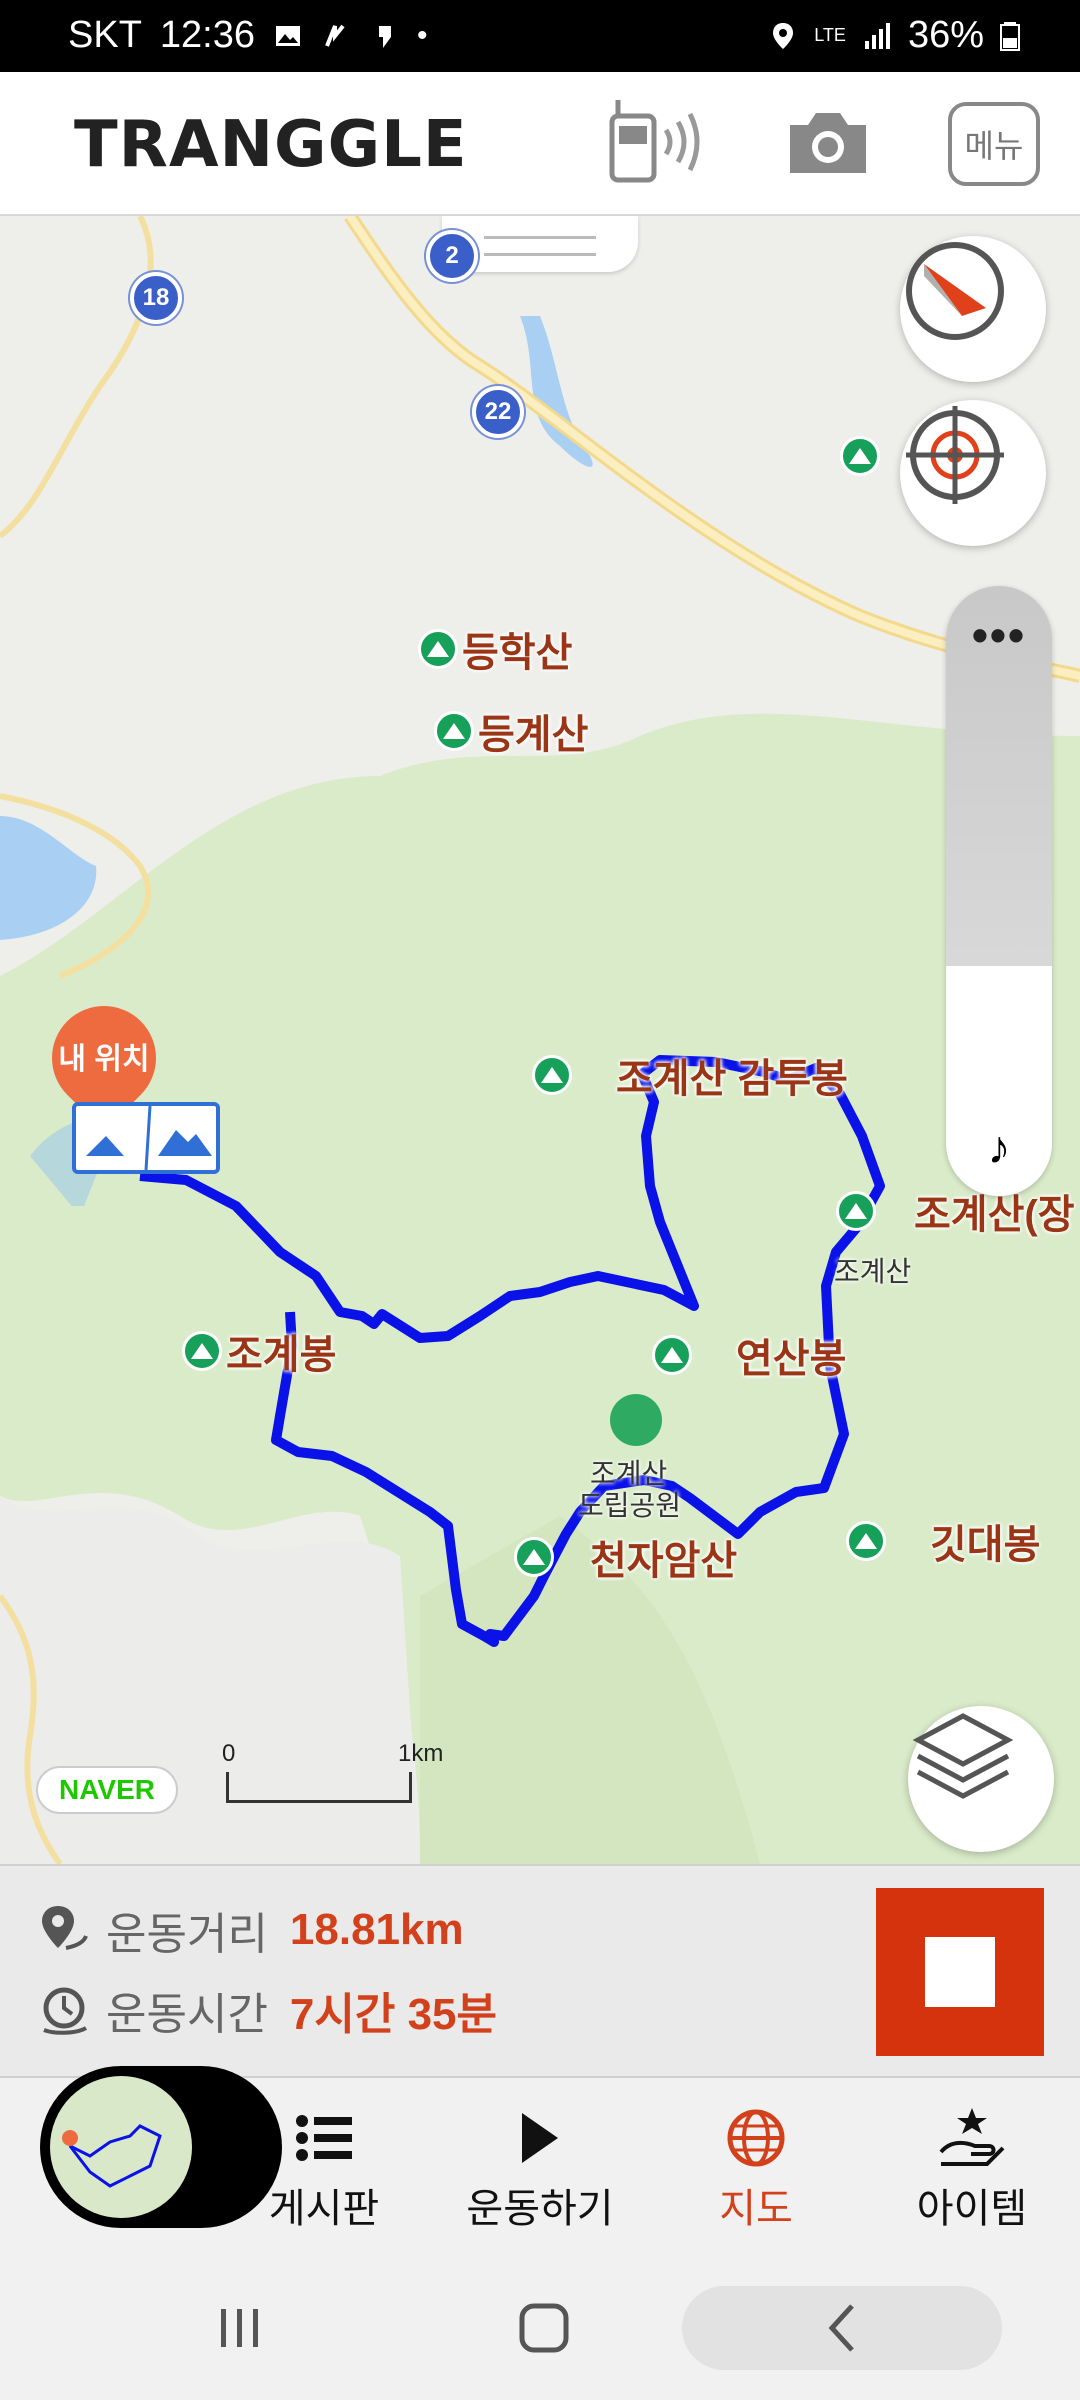  I want to click on nav-board: 게시판, so click(324, 2170).